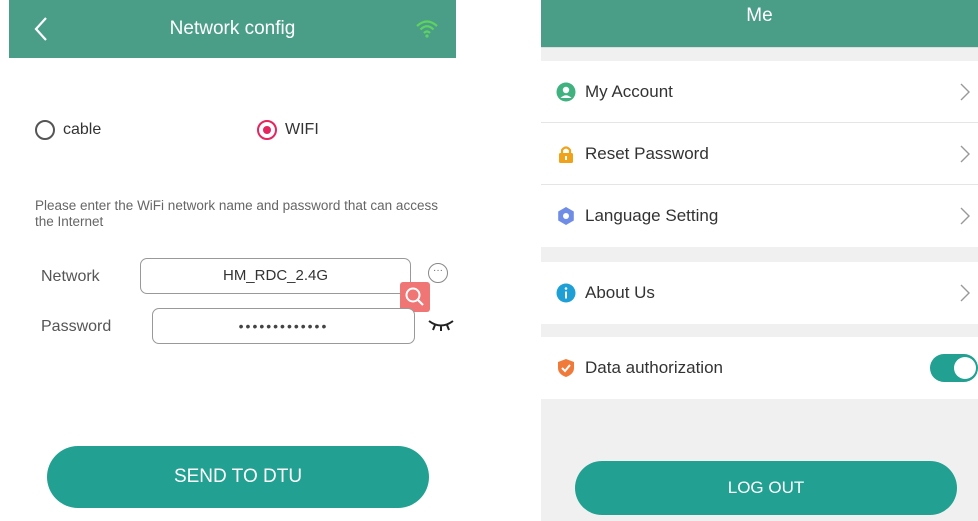 This screenshot has width=978, height=521. What do you see at coordinates (275, 276) in the screenshot?
I see `network-input: HM_RDC_2.4G` at bounding box center [275, 276].